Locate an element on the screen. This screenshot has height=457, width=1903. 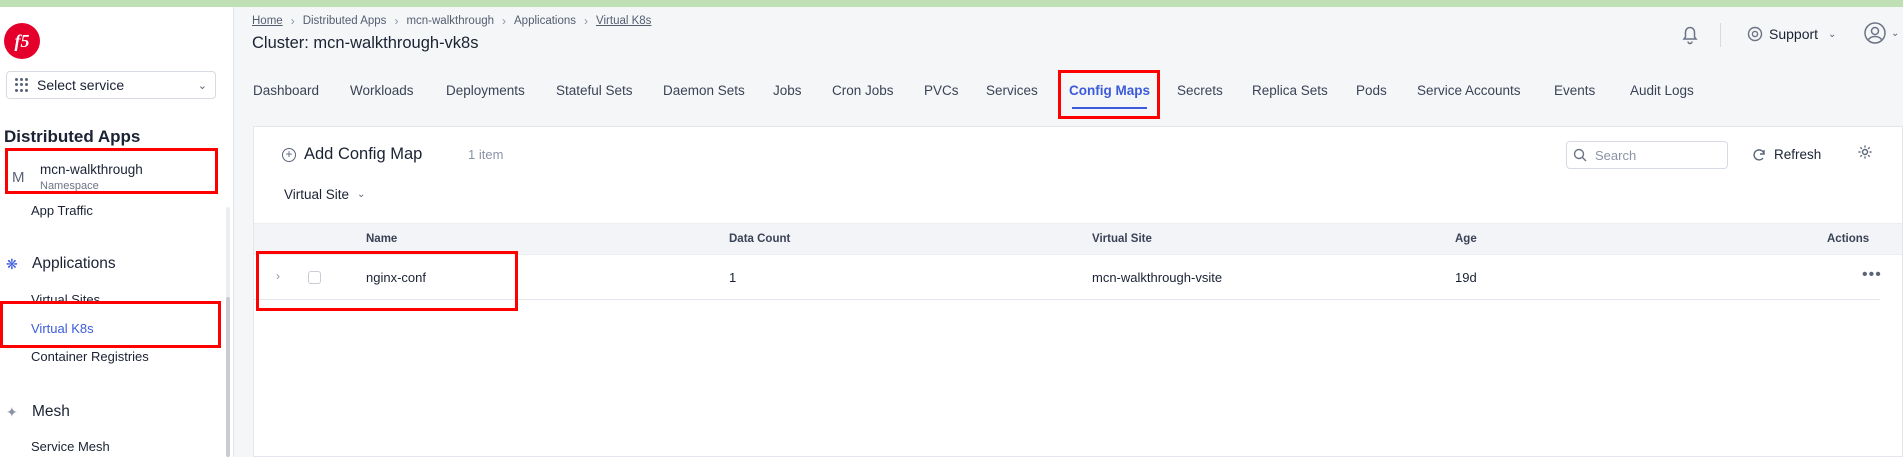
sidebar-group-applications: ❋ Applications is located at coordinates (61, 264).